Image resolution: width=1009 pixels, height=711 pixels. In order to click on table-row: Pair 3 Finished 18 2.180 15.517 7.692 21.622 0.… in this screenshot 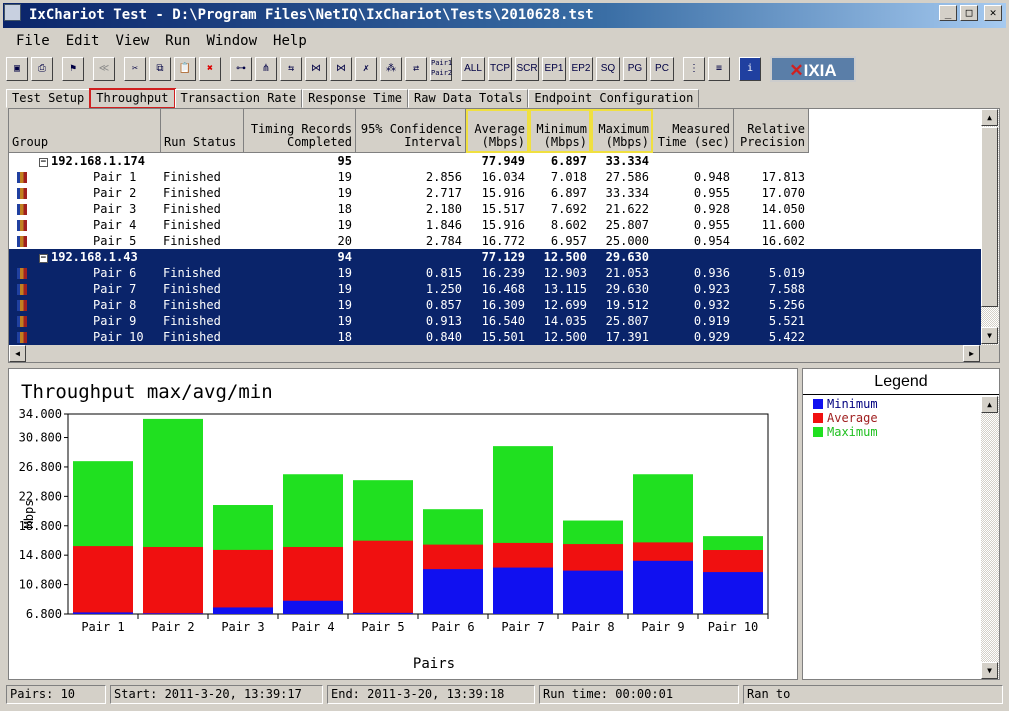, I will do `click(495, 209)`.